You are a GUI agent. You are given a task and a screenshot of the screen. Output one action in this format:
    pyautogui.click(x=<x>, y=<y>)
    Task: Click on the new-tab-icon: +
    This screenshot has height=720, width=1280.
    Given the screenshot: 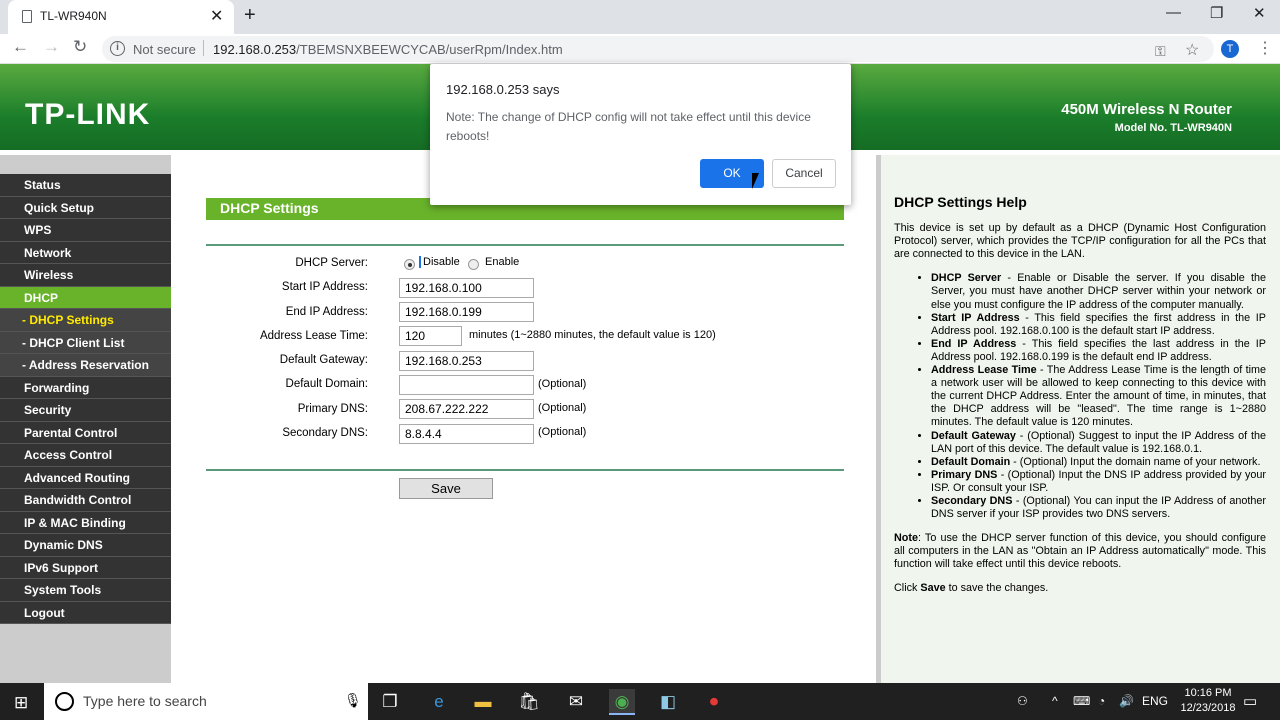 What is the action you would take?
    pyautogui.click(x=250, y=15)
    